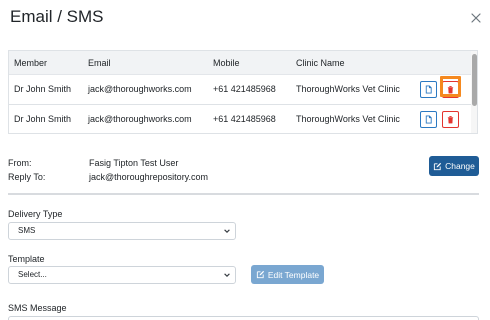 The width and height of the screenshot is (490, 320). What do you see at coordinates (26, 259) in the screenshot?
I see `template-label: Template` at bounding box center [26, 259].